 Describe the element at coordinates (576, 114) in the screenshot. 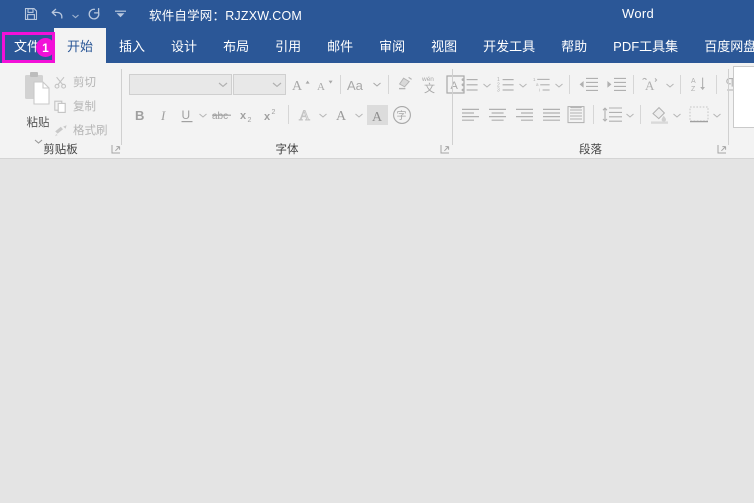

I see `distribute-icon` at that location.